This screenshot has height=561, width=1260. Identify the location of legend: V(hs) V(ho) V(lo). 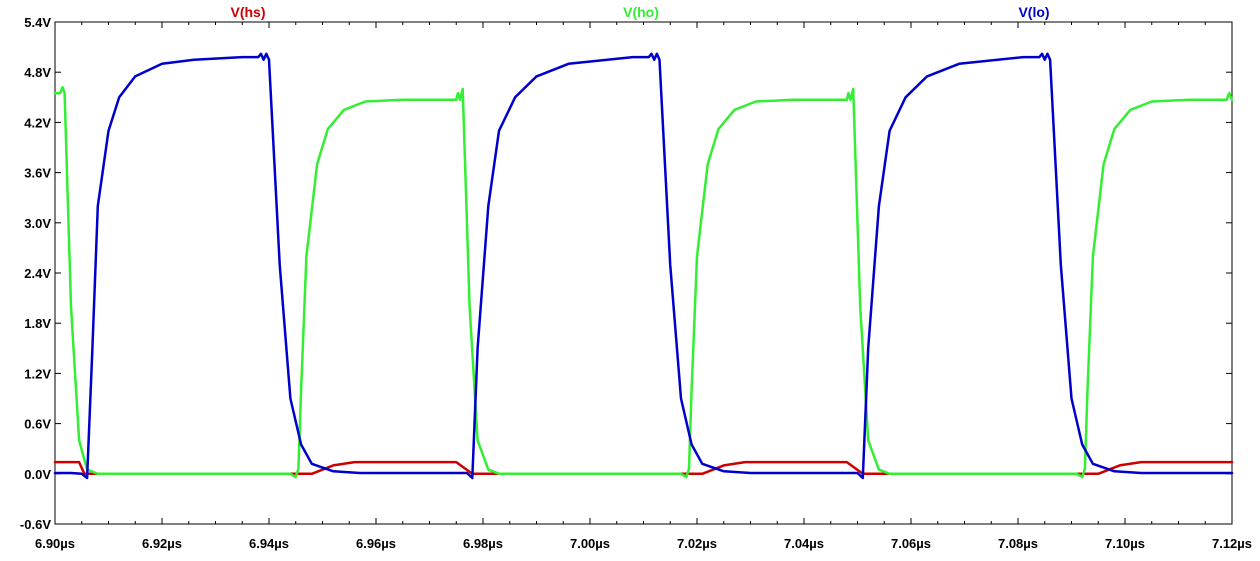
(640, 12).